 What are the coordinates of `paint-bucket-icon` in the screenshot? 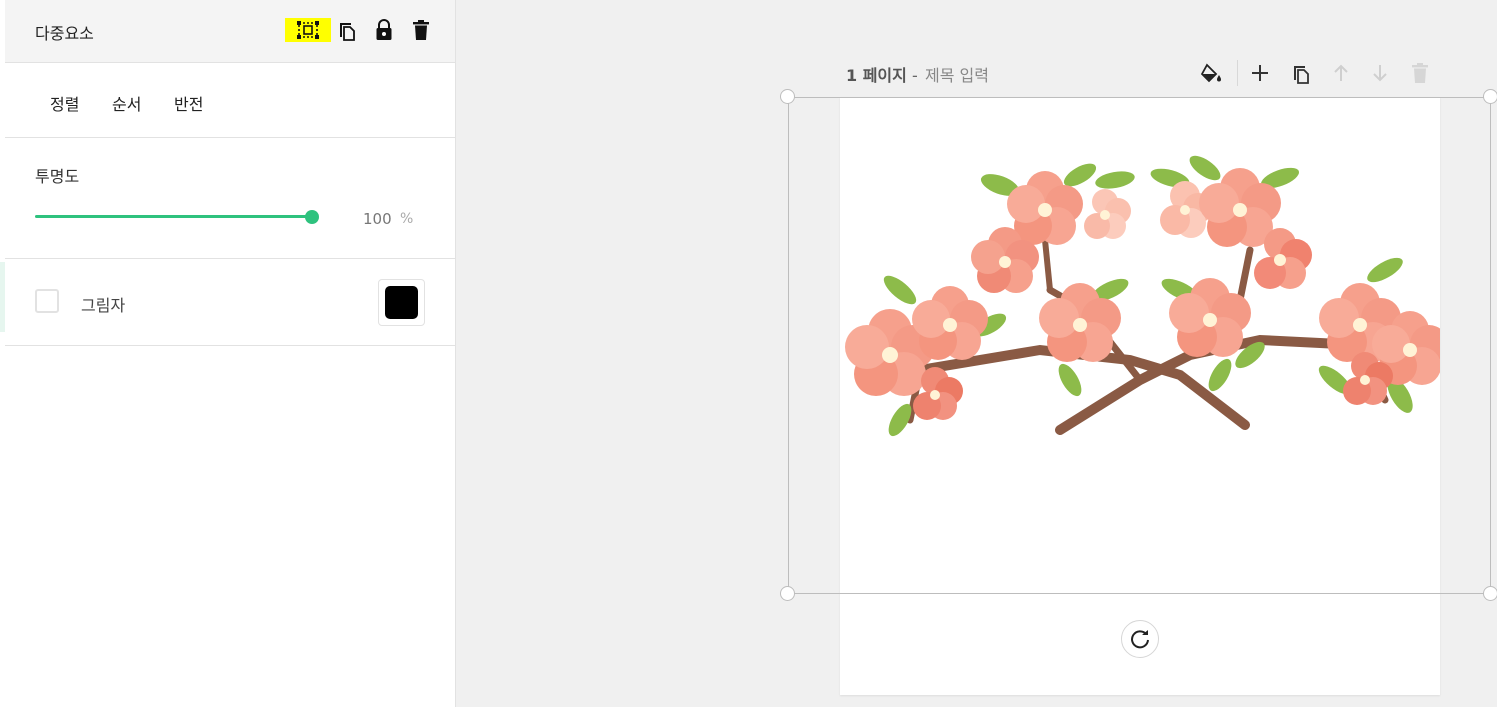 It's located at (1211, 73).